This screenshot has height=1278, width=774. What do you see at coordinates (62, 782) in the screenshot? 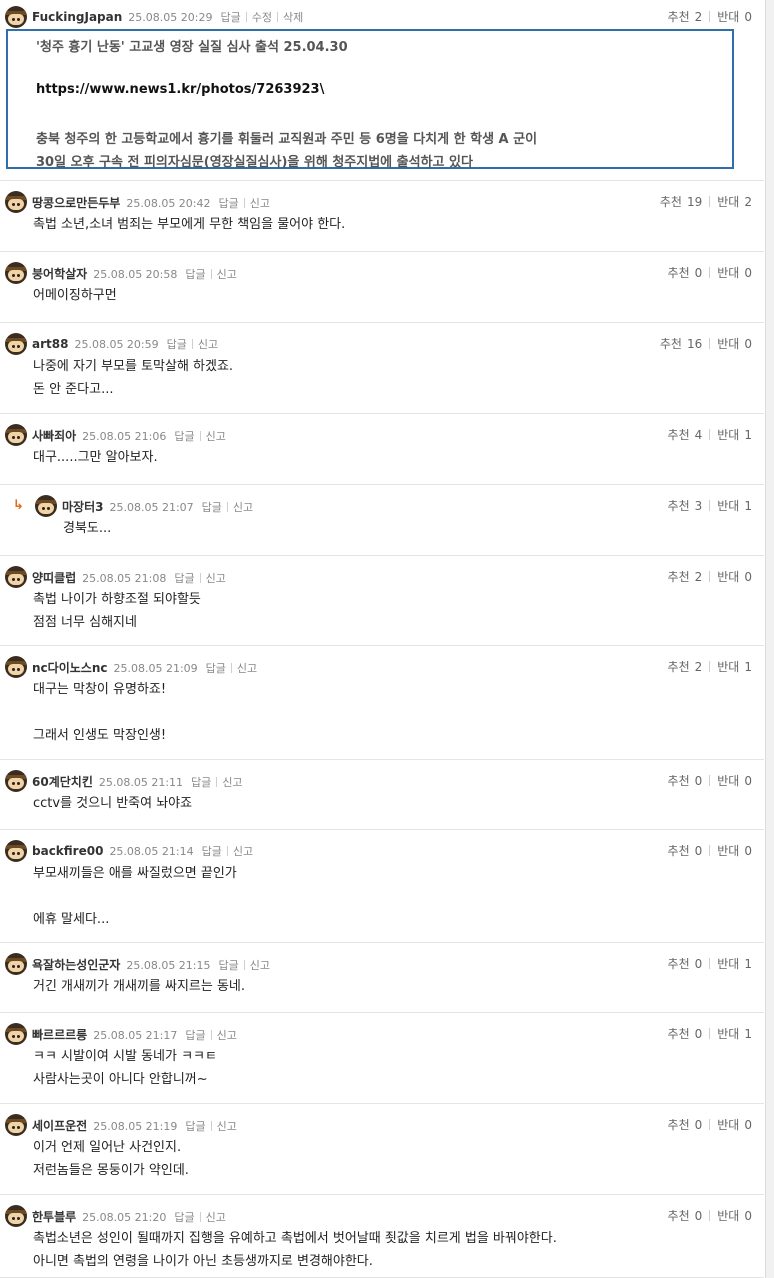
I see `nickname: 60계단치킨` at bounding box center [62, 782].